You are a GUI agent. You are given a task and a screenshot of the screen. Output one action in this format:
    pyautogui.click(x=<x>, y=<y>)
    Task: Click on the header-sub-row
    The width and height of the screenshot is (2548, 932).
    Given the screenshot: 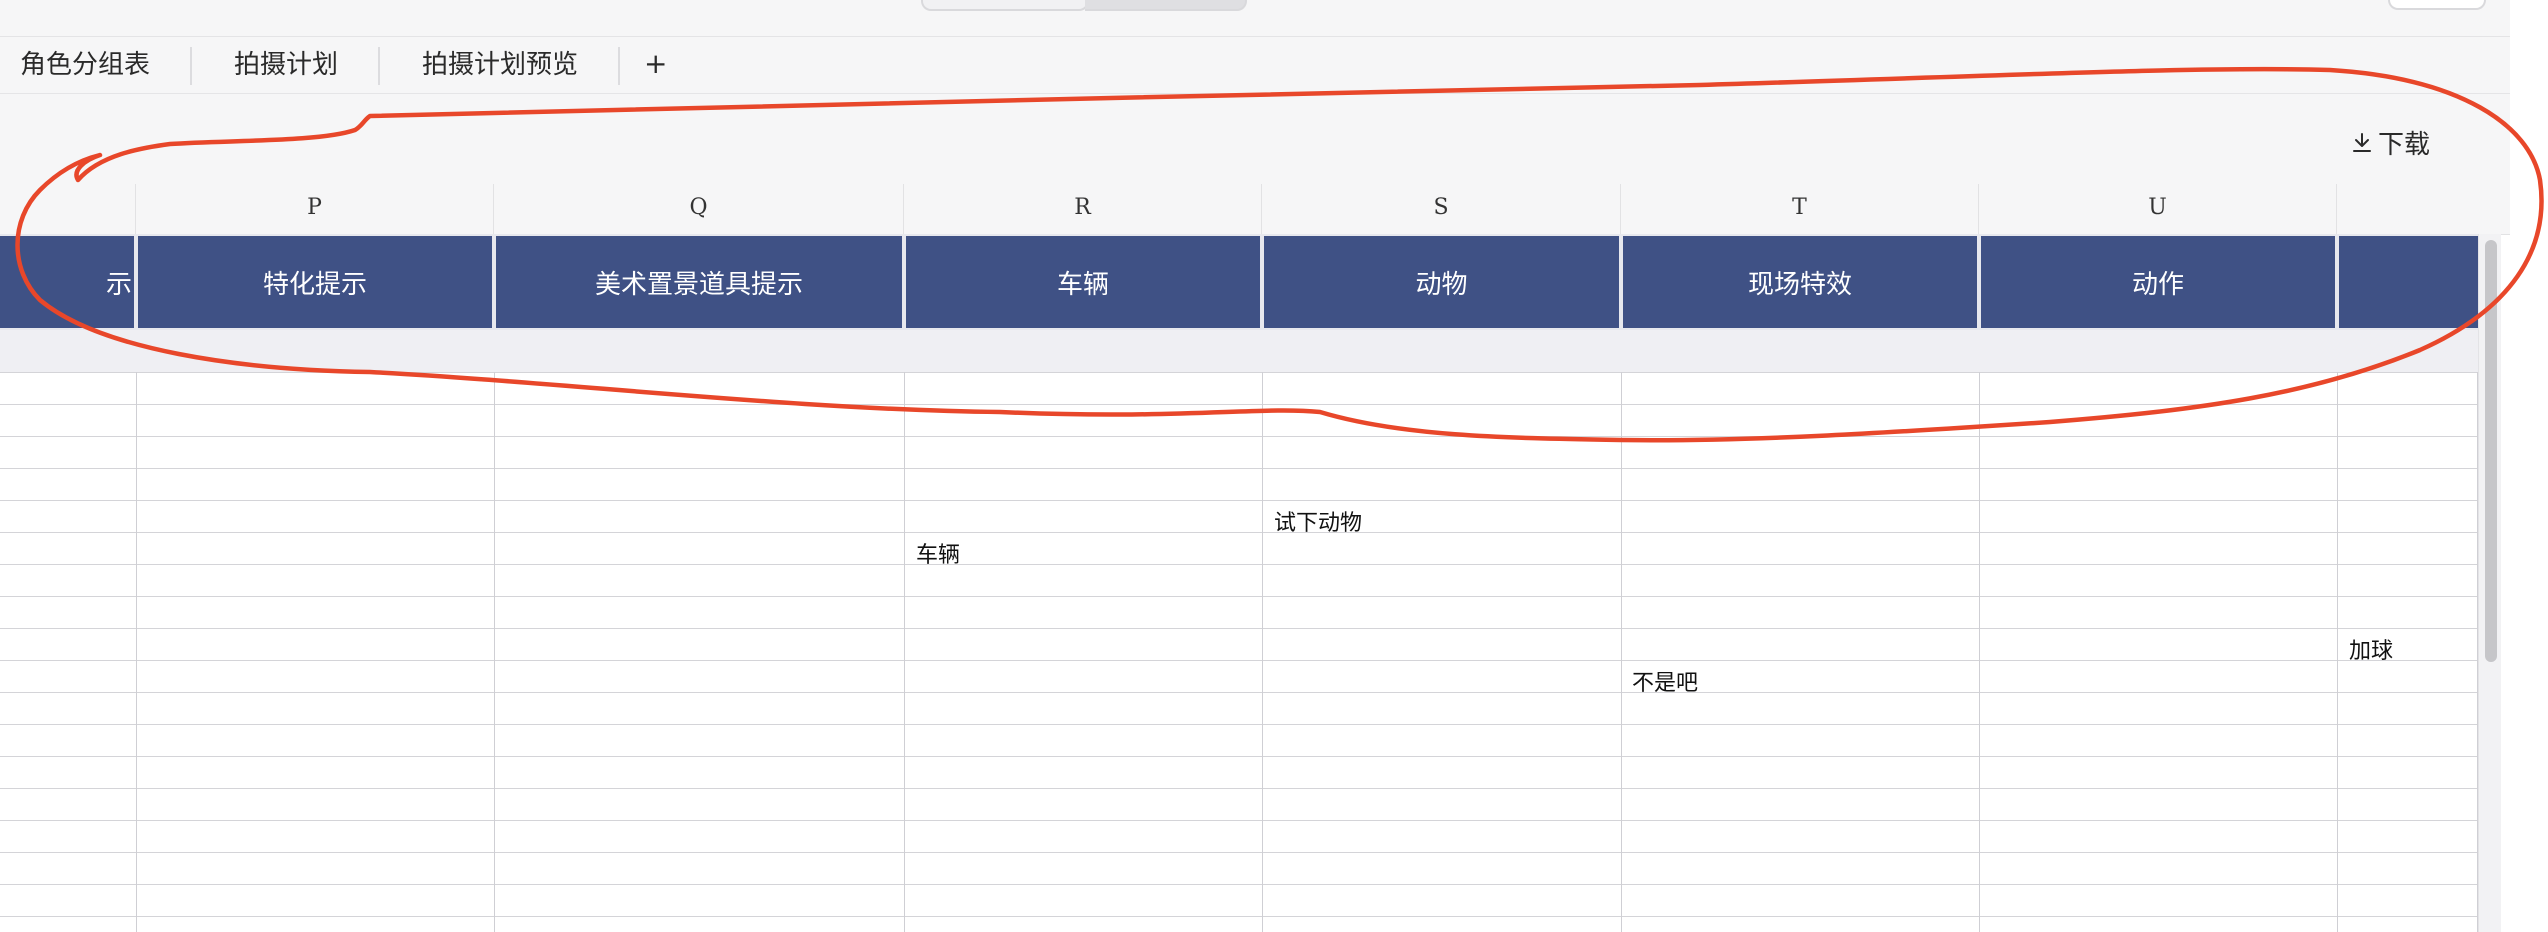 What is the action you would take?
    pyautogui.click(x=1239, y=351)
    